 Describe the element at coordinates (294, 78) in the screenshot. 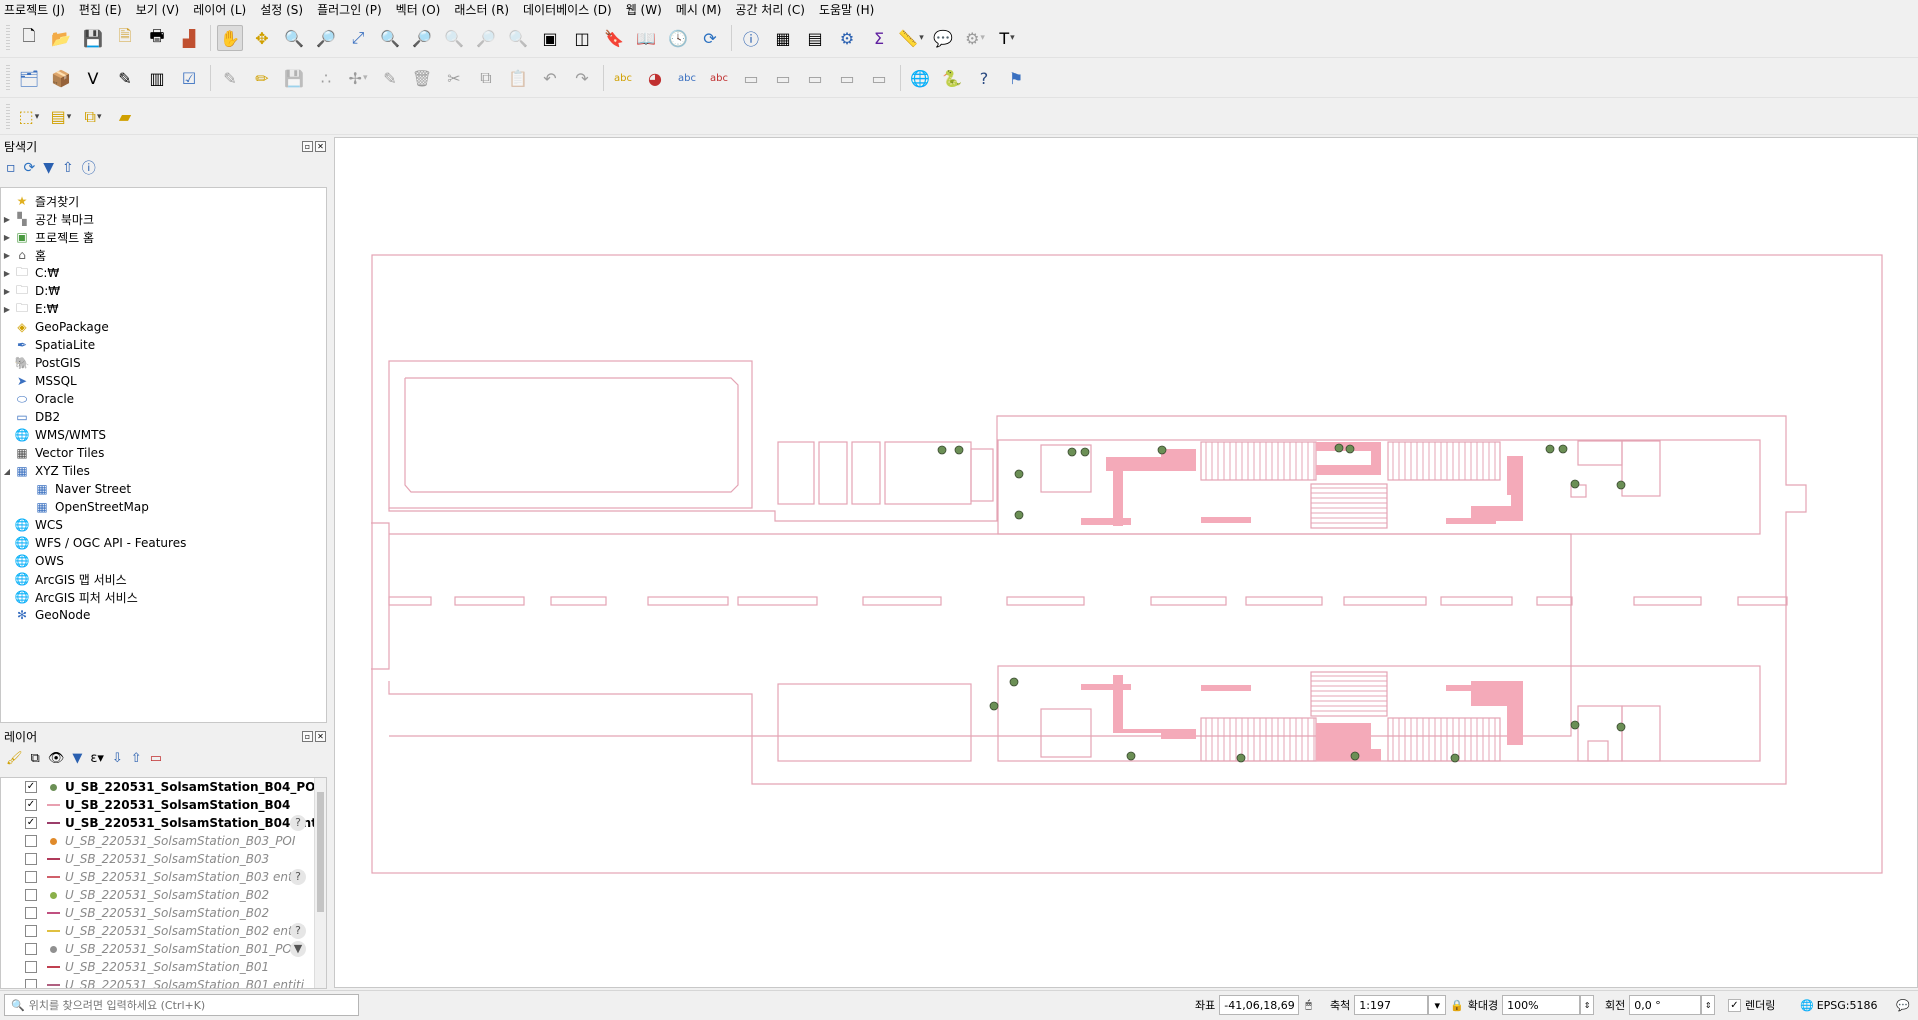

I see `save-edits-icon: 💾` at that location.